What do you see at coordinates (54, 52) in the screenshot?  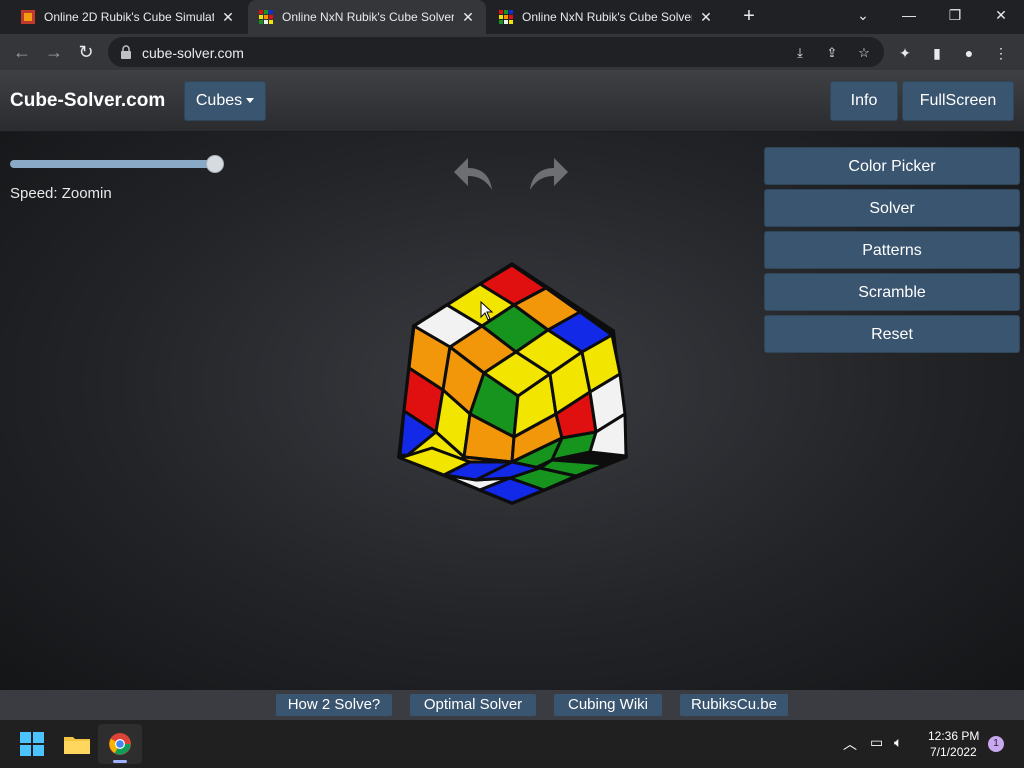 I see `forward-icon: →` at bounding box center [54, 52].